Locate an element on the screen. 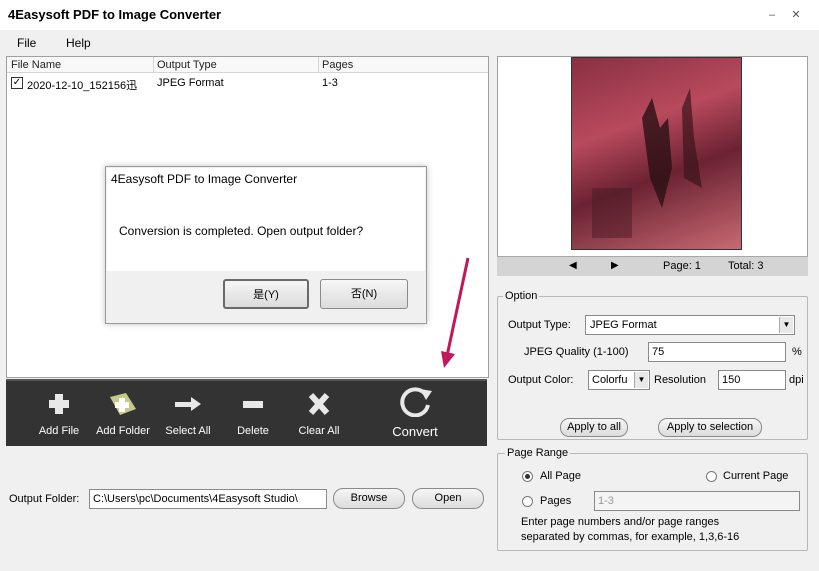 The image size is (819, 571). pages-radio is located at coordinates (527, 501).